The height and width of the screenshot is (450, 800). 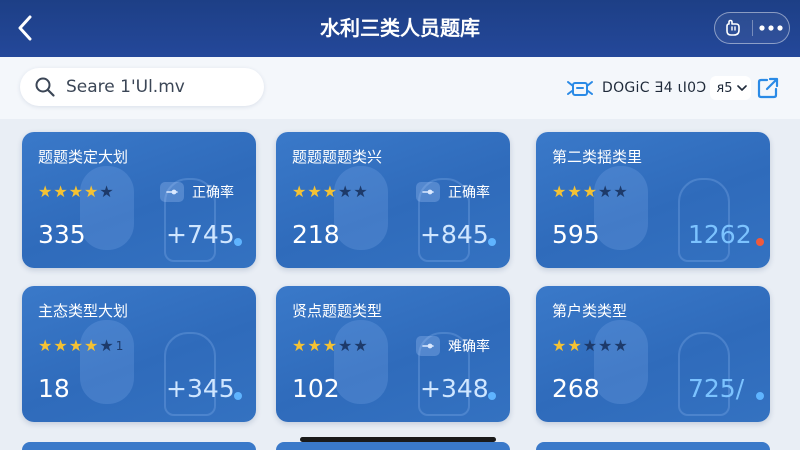 I want to click on question-category-card: 题题类定大划 ★ ★ ★ ★ ★ 正确率 335 +745, so click(x=139, y=200).